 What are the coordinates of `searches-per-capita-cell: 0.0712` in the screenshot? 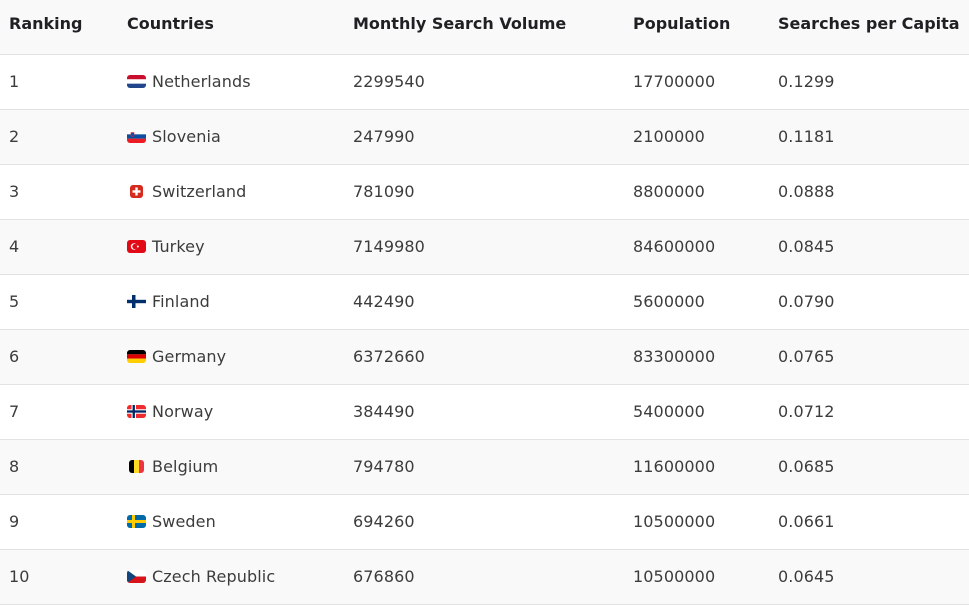 It's located at (869, 412).